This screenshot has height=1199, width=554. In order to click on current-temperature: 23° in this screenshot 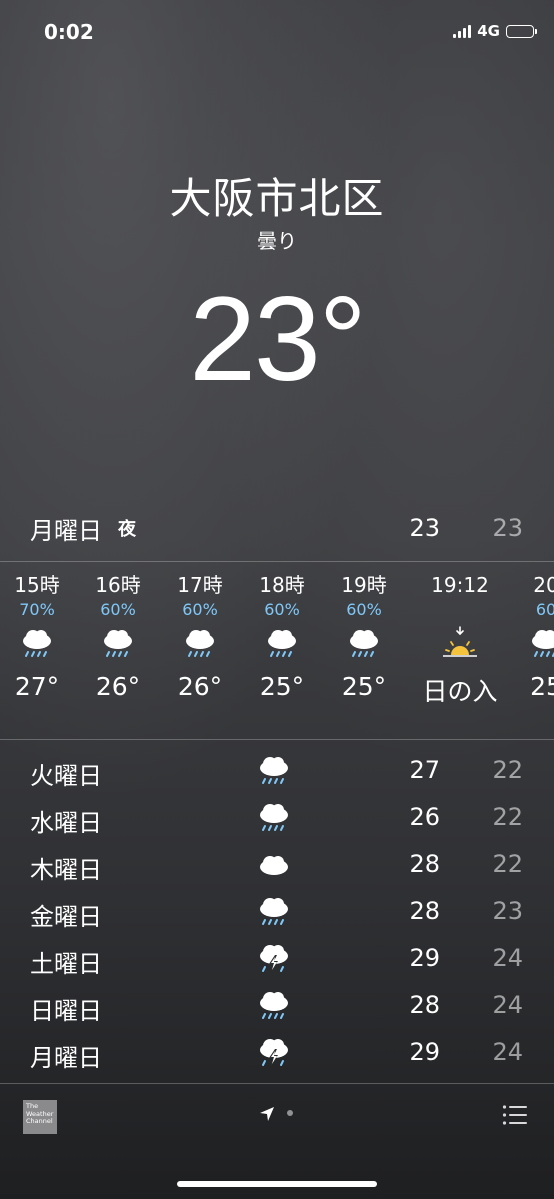, I will do `click(277, 339)`.